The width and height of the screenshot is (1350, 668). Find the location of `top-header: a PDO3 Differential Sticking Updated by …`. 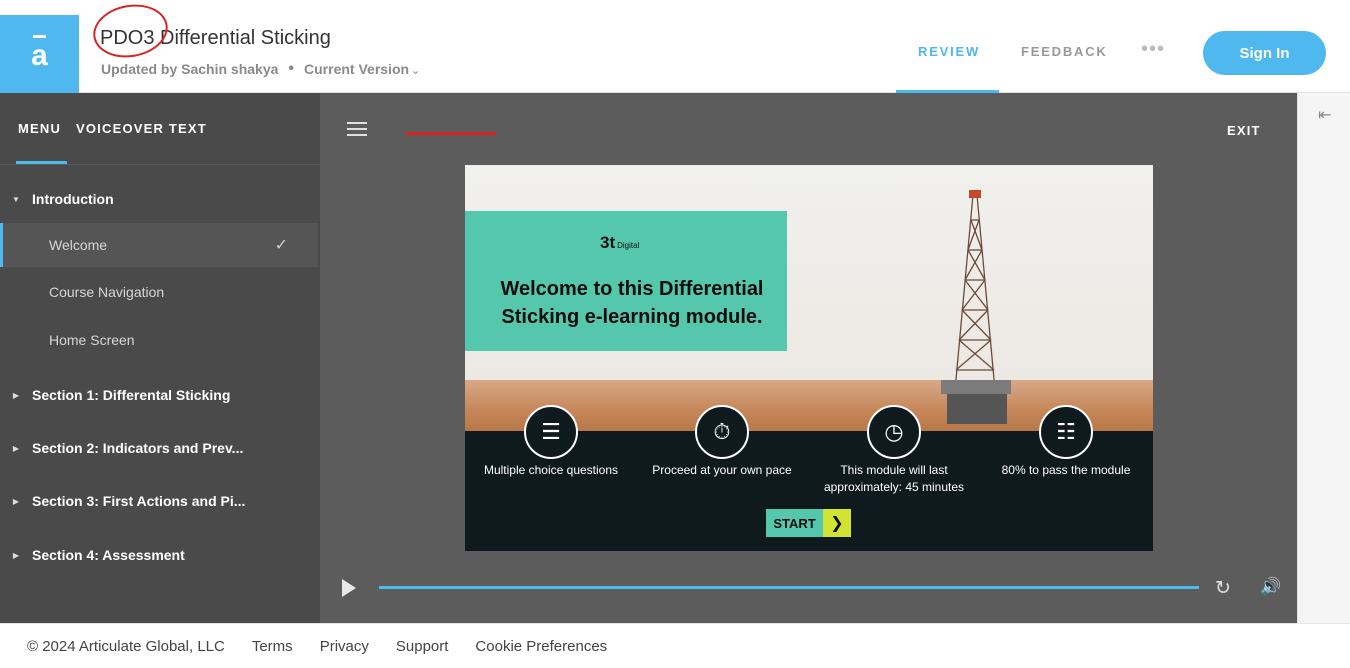

top-header: a PDO3 Differential Sticking Updated by … is located at coordinates (675, 46).